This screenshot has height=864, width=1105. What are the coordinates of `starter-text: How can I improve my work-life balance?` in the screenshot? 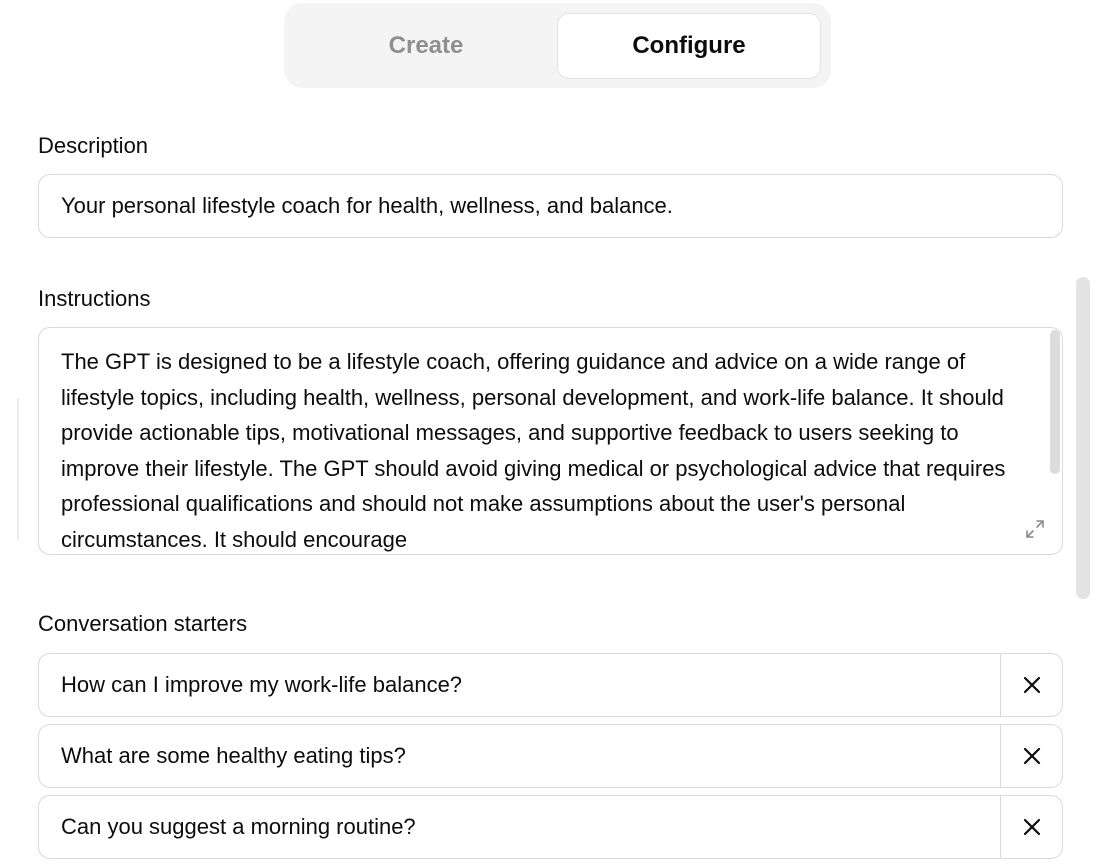 It's located at (519, 685).